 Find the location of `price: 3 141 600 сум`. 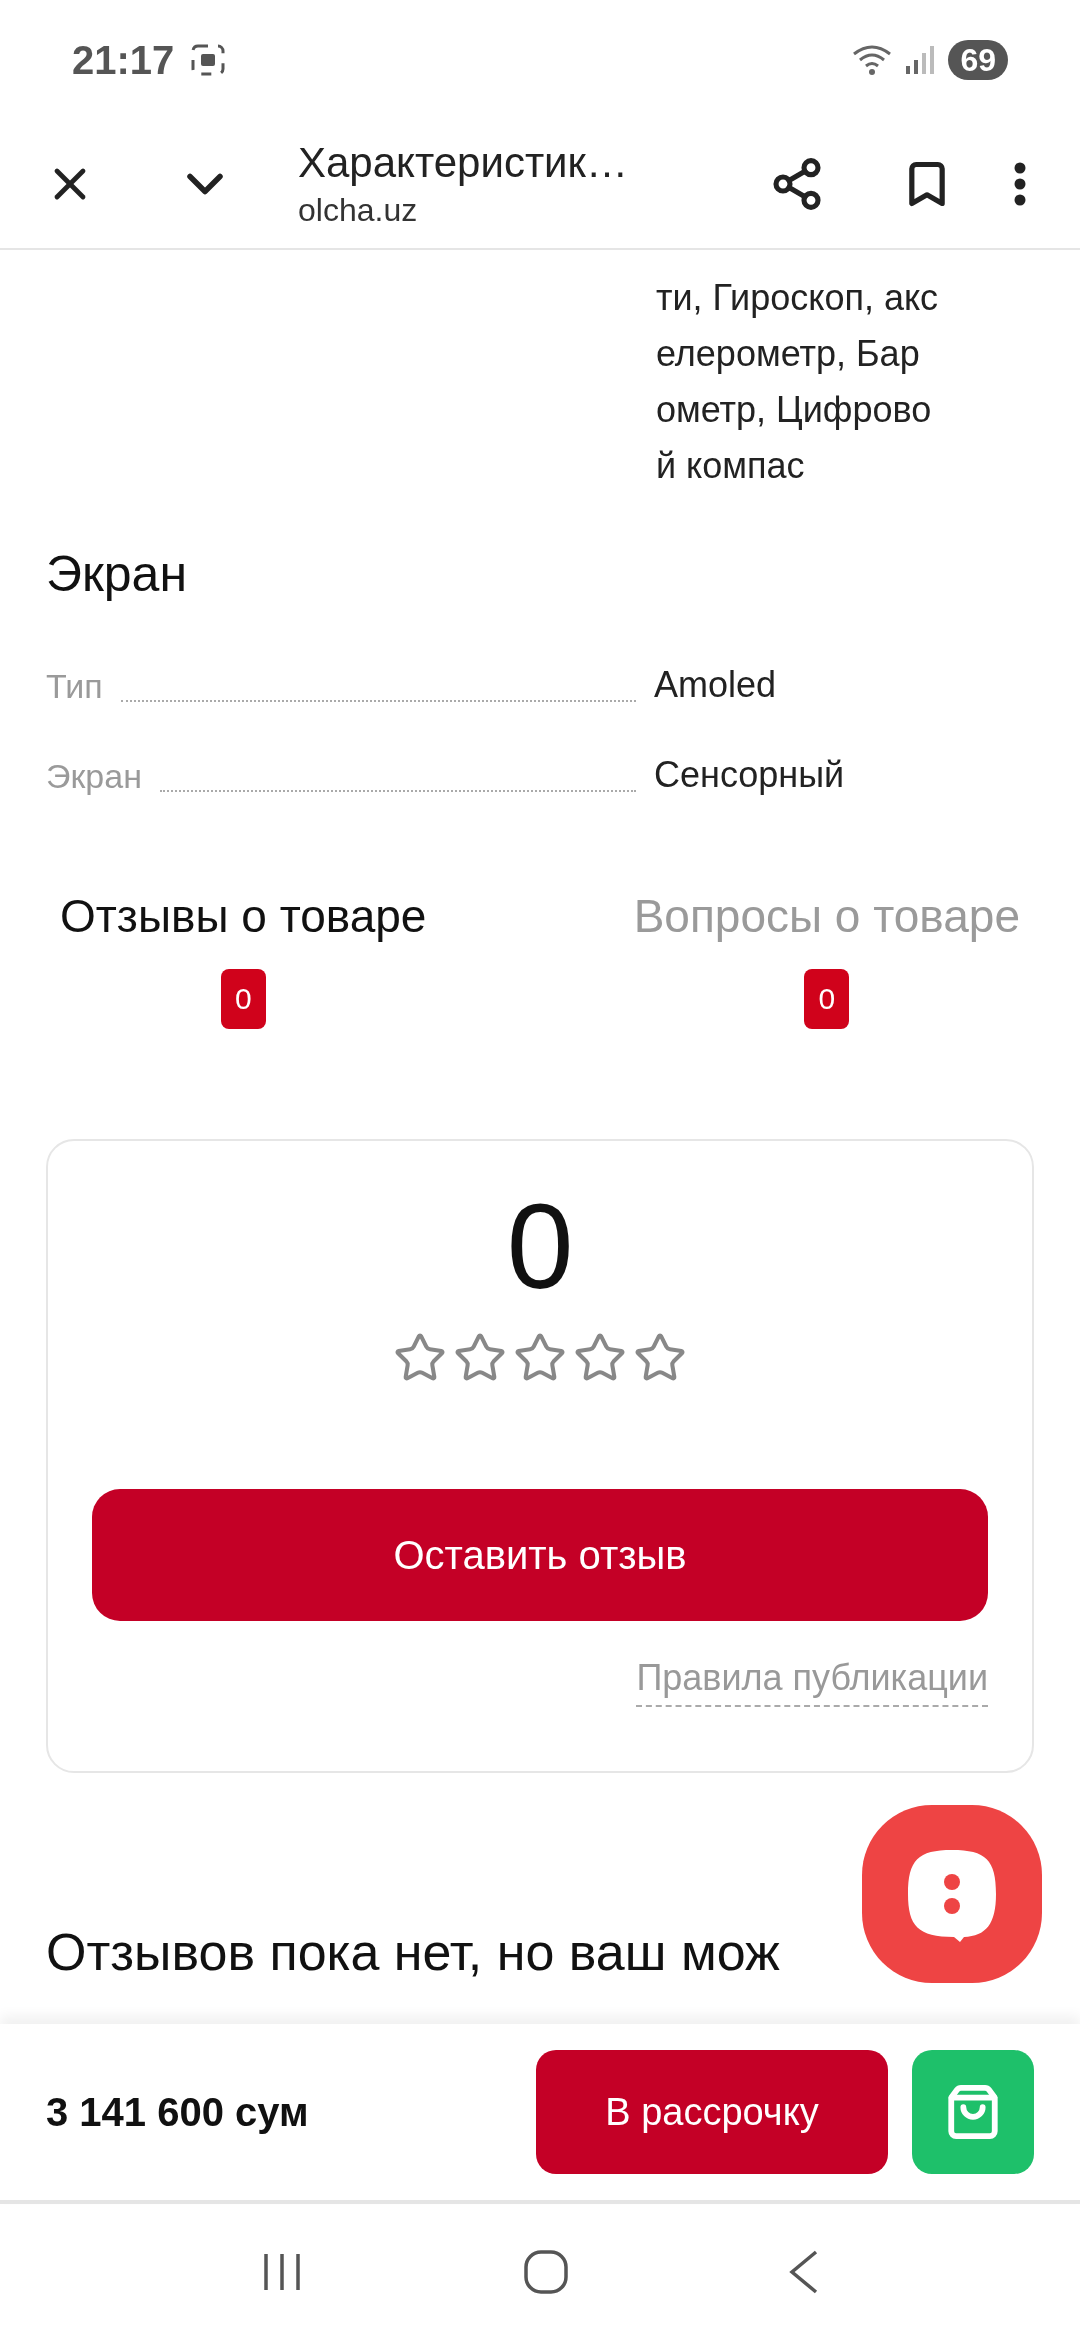

price: 3 141 600 сум is located at coordinates (177, 2112).